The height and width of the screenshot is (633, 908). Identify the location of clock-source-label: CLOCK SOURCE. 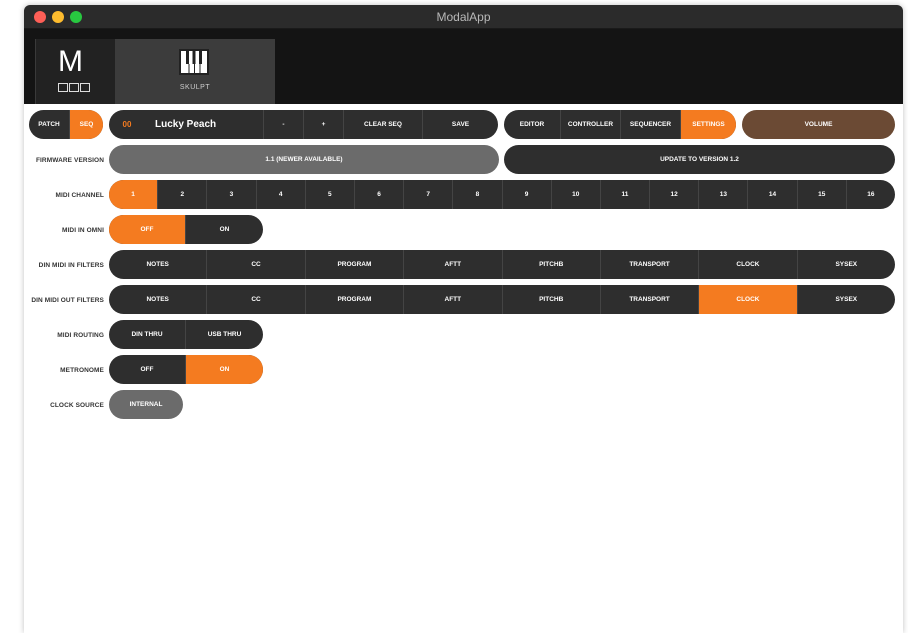
(77, 405).